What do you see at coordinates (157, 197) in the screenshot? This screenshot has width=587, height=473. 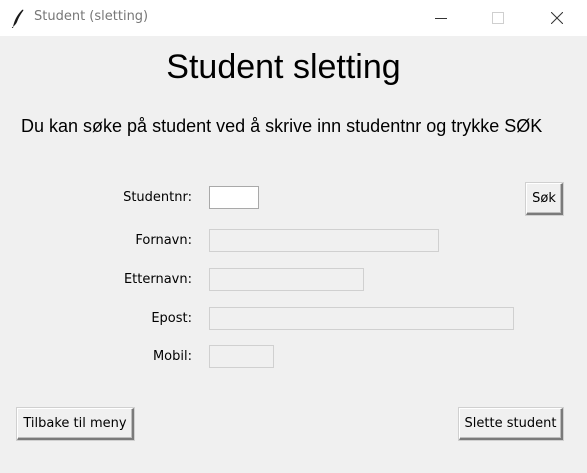 I see `studentnr-label: Studentnr:` at bounding box center [157, 197].